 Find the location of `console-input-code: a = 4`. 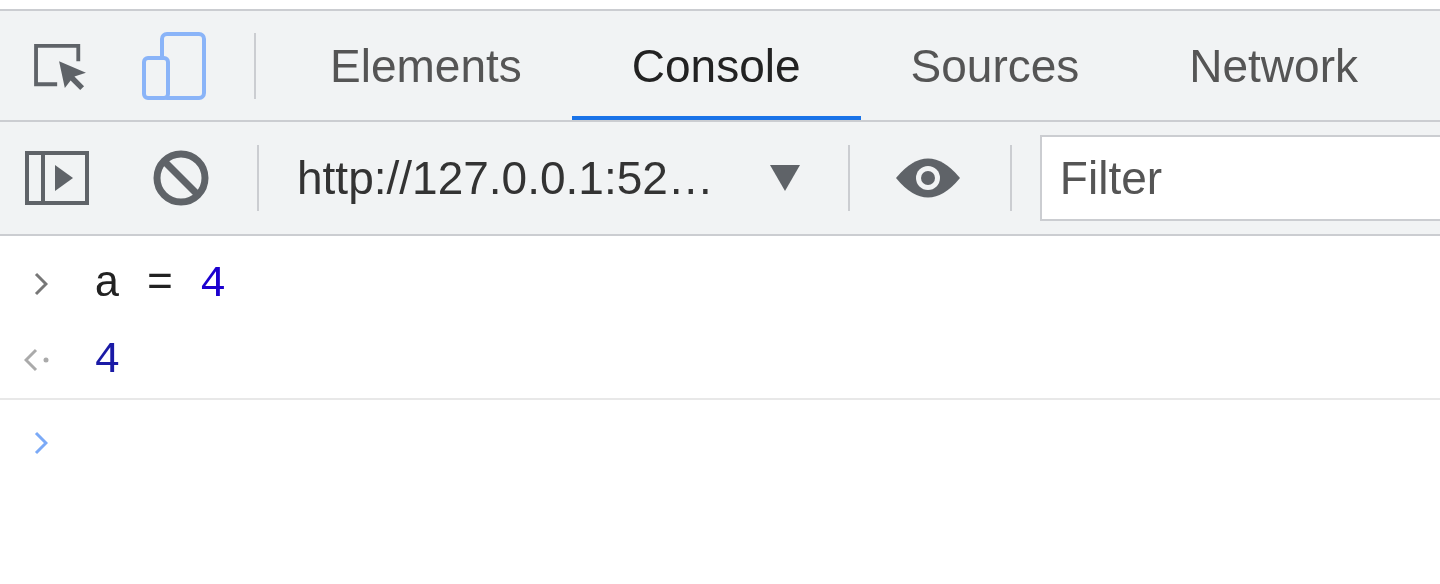

console-input-code: a = 4 is located at coordinates (160, 284).